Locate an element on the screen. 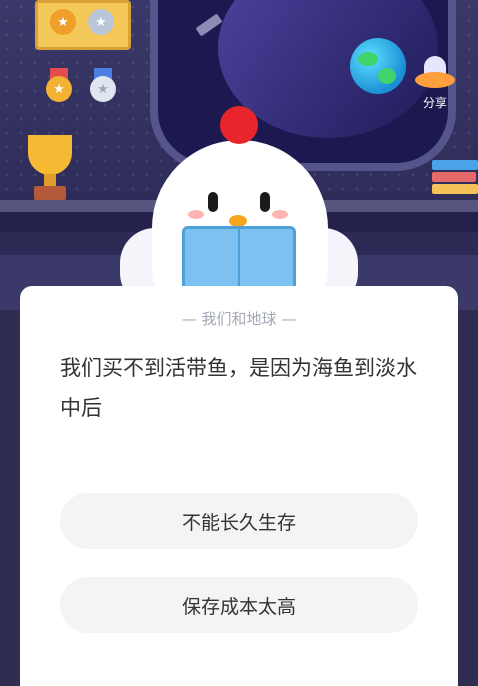 This screenshot has width=478, height=686. books-icon is located at coordinates (455, 178).